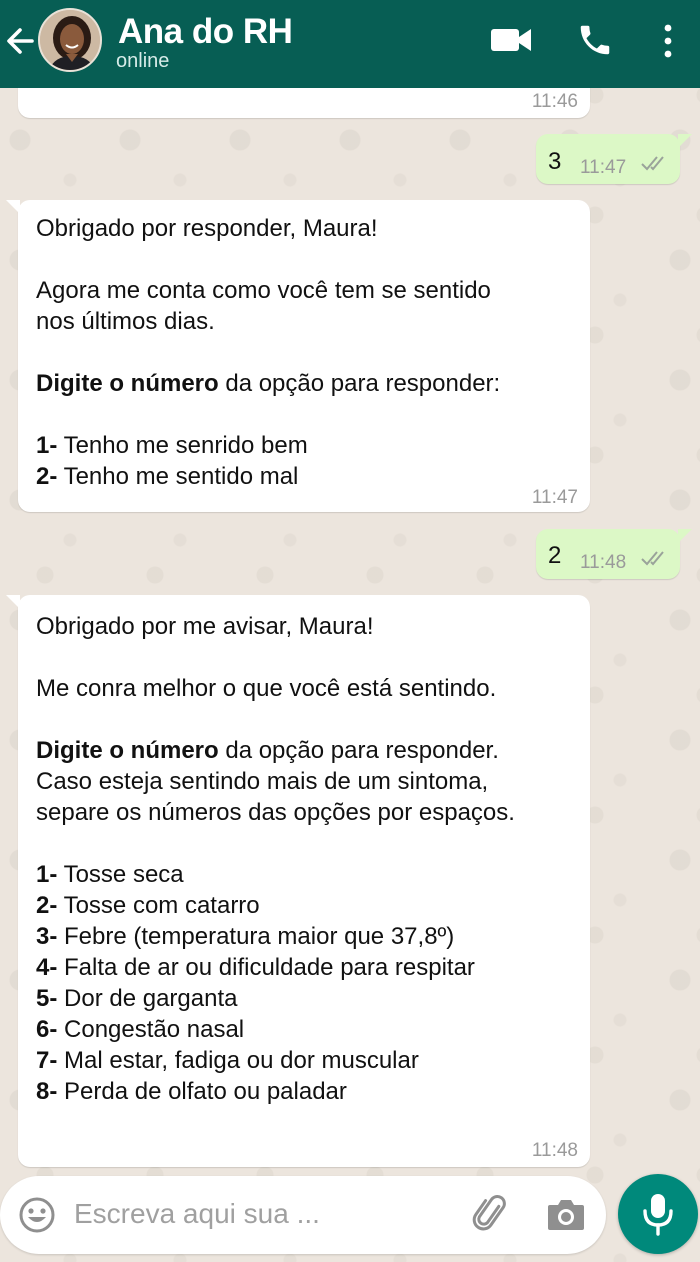 This screenshot has width=700, height=1262. Describe the element at coordinates (668, 41) in the screenshot. I see `more-vertical-icon` at that location.